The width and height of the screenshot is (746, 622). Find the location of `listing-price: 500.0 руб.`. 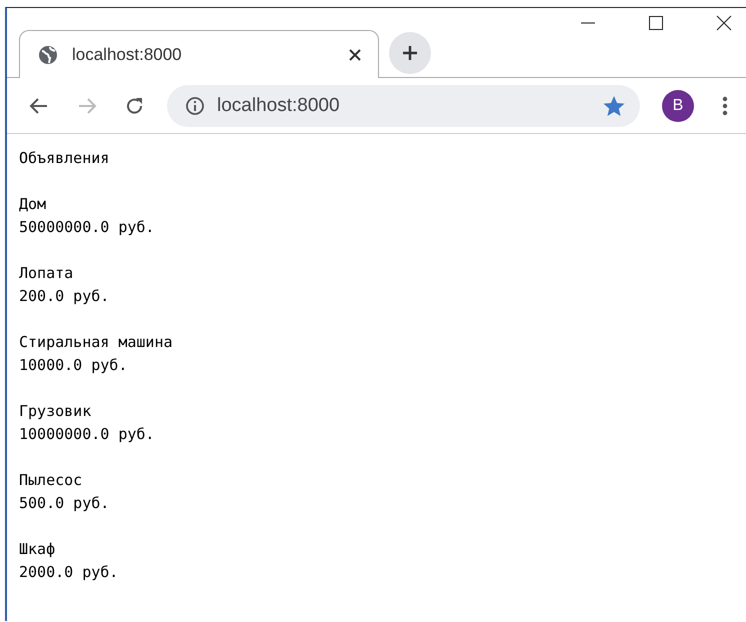

listing-price: 500.0 руб. is located at coordinates (64, 503).